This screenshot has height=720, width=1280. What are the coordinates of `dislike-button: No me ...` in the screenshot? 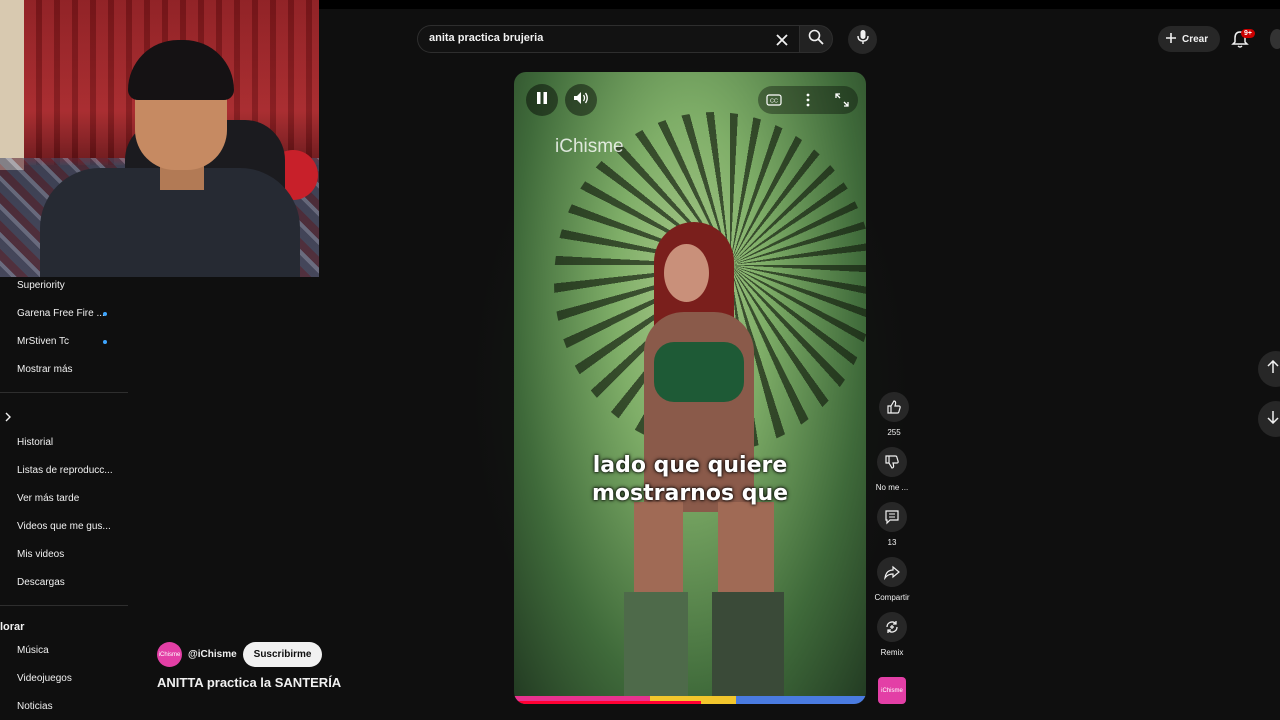 It's located at (892, 469).